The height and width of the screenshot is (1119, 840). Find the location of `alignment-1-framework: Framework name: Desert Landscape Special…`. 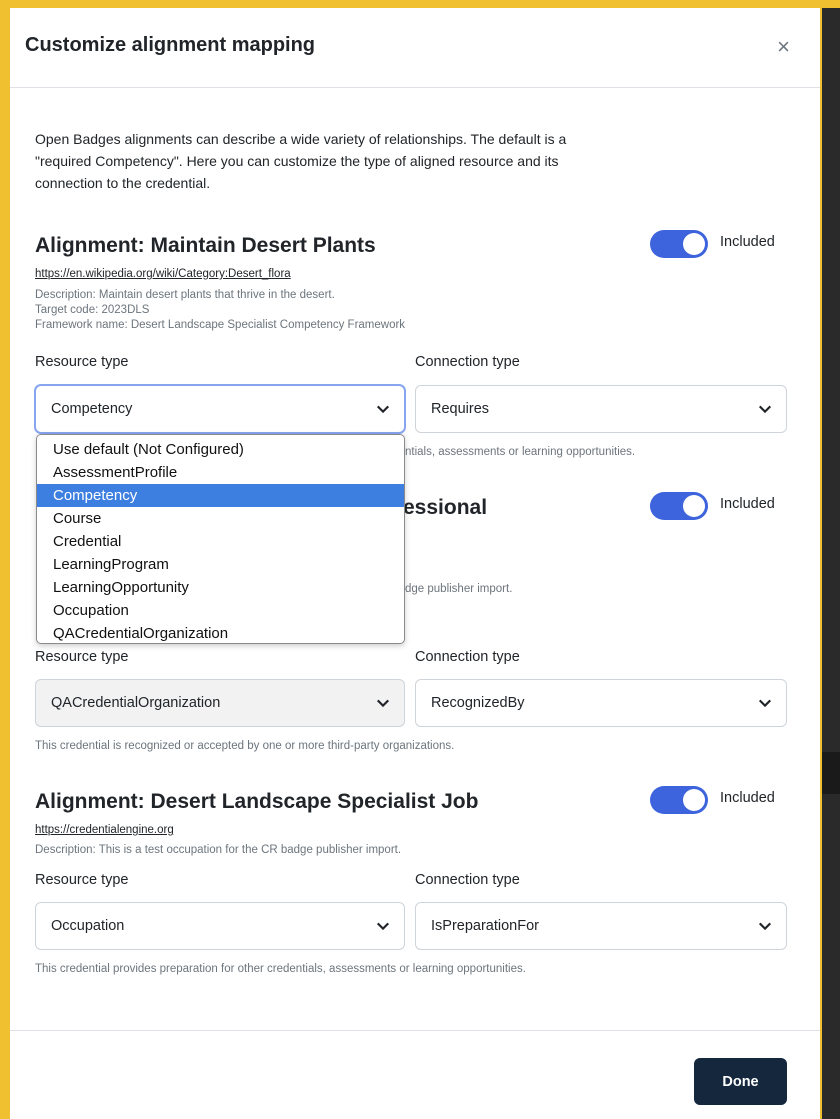

alignment-1-framework: Framework name: Desert Landscape Special… is located at coordinates (220, 325).